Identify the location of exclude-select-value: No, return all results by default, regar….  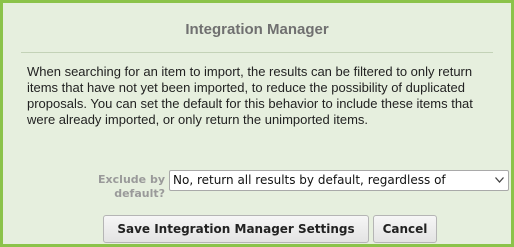
(309, 180).